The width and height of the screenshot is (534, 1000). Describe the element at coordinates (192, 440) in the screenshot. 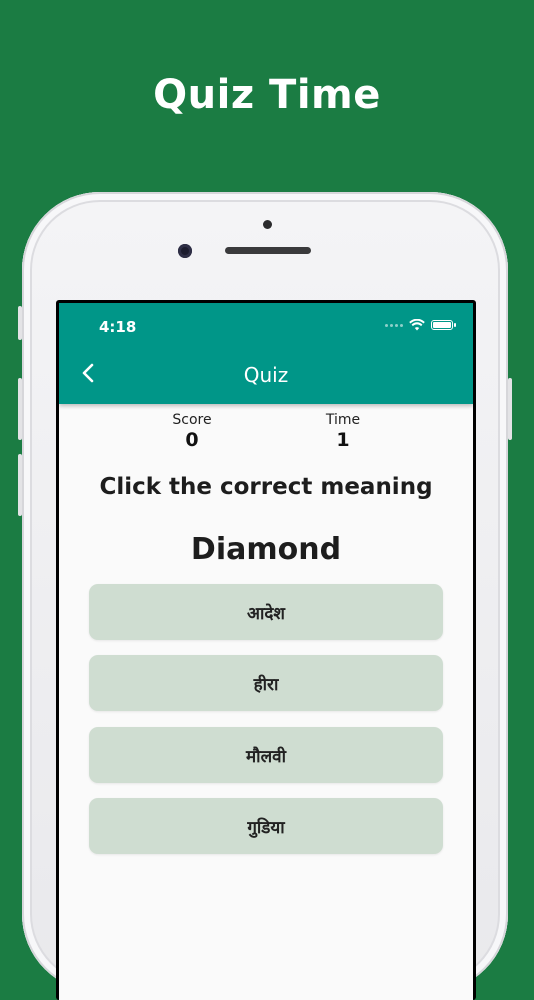

I see `score-value: 0` at that location.